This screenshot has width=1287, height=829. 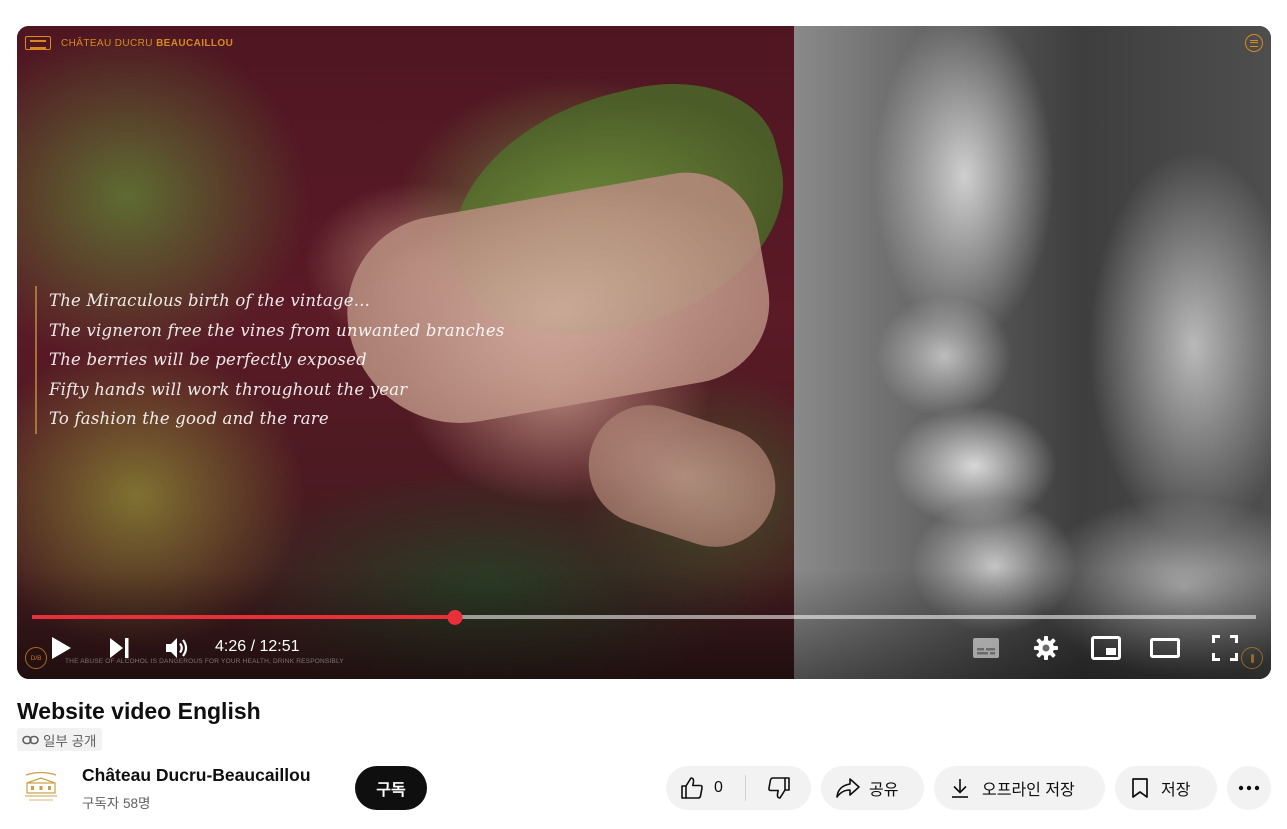 I want to click on subtitles-button, so click(x=986, y=648).